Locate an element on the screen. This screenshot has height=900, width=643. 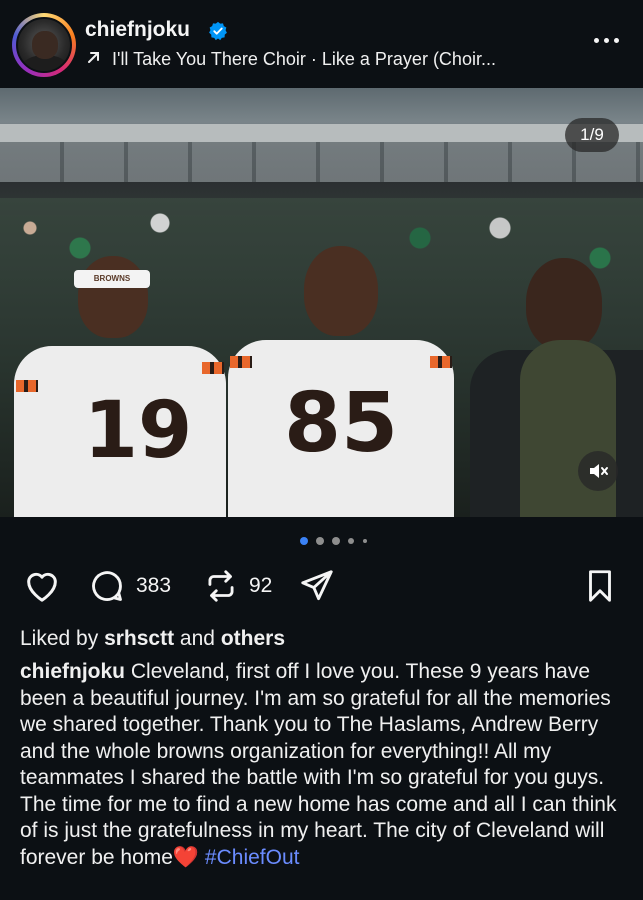
jersey-number-85: 85 is located at coordinates (341, 423).